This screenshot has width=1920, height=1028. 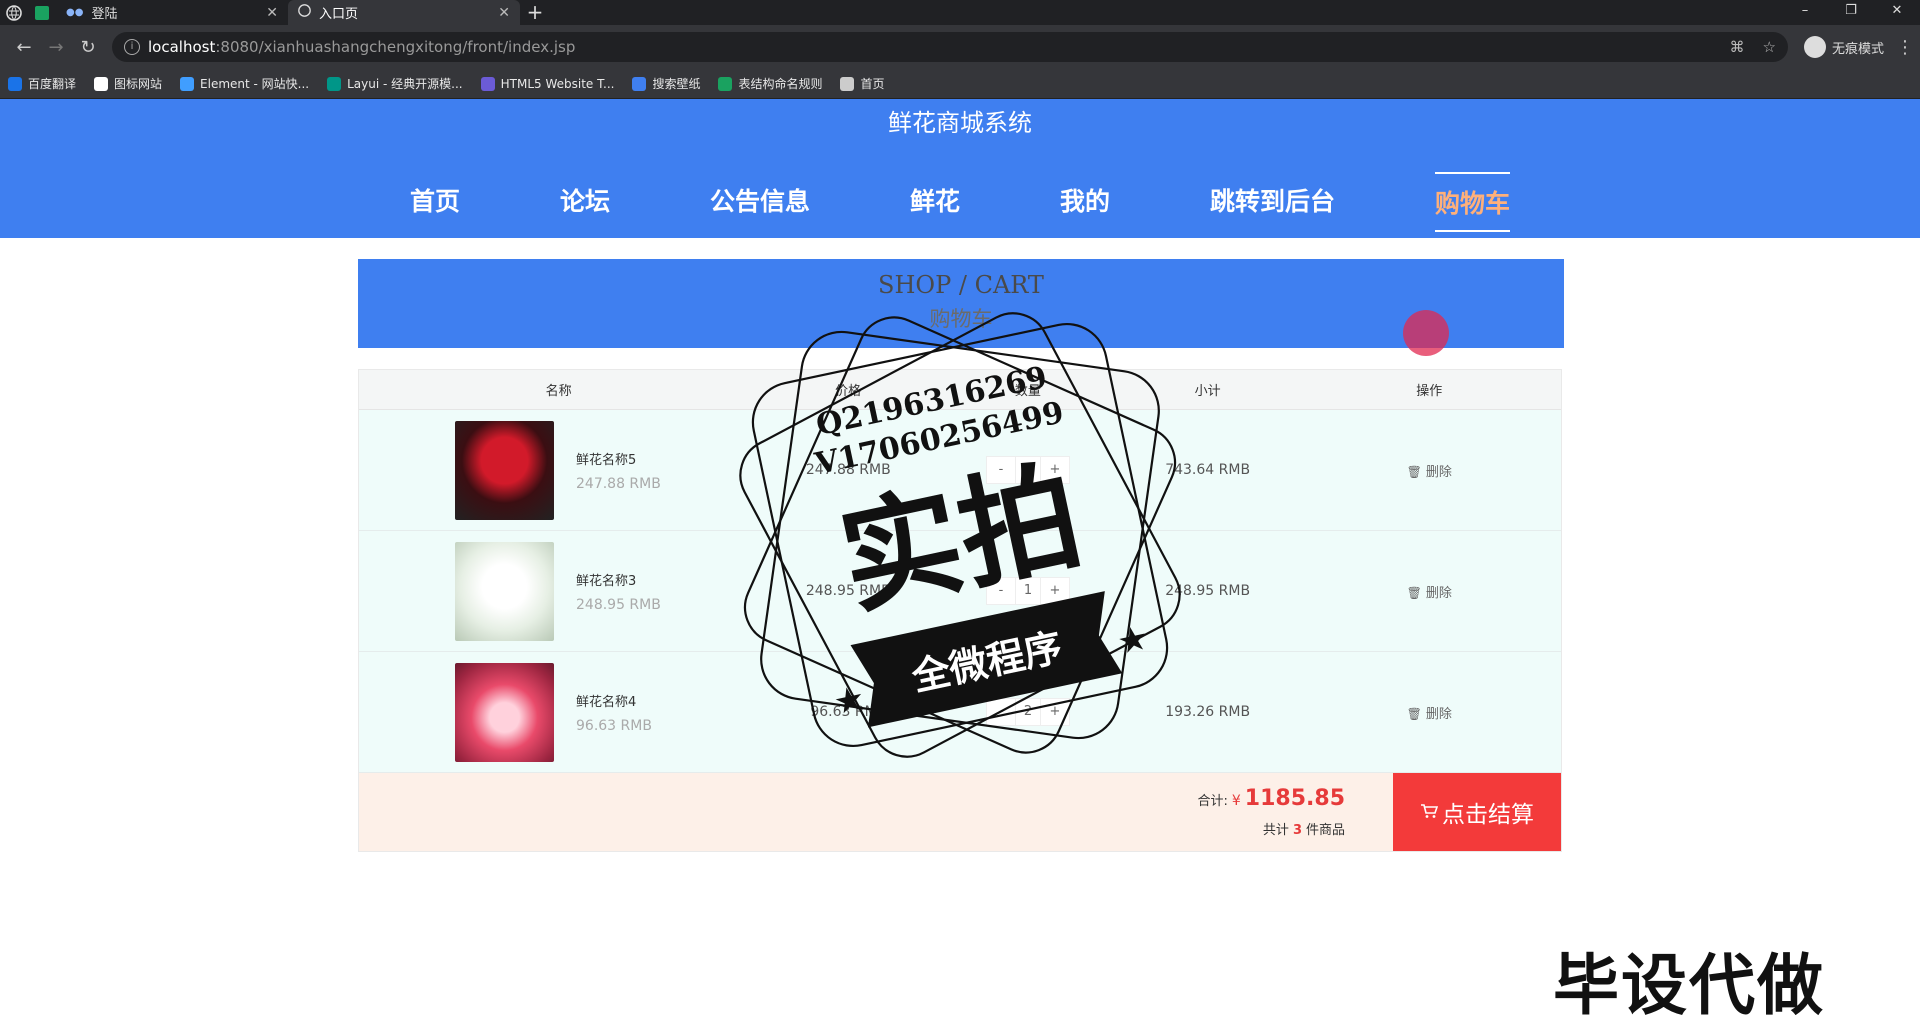 I want to click on currency-symbol: ¥, so click(x=1236, y=801).